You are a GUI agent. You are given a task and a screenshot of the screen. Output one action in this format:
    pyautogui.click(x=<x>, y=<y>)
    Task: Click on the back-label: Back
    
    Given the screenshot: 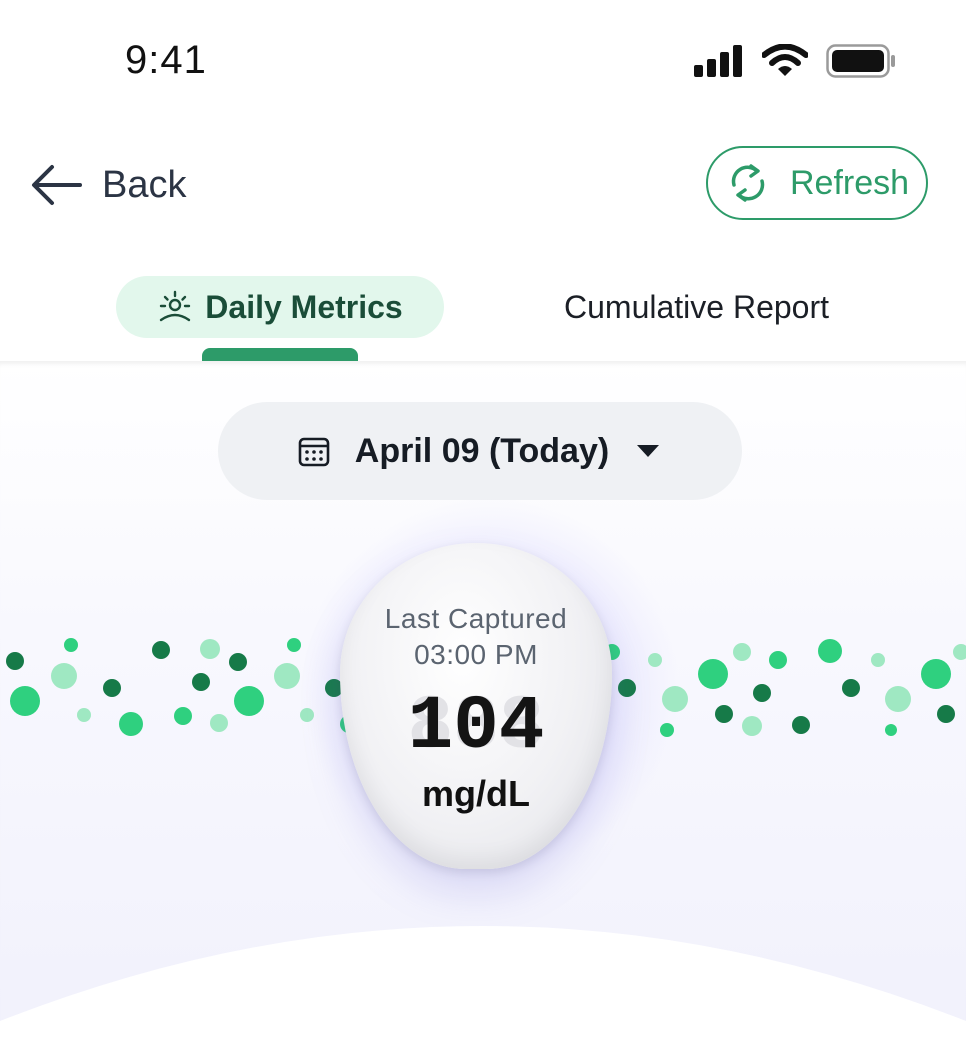 What is the action you would take?
    pyautogui.click(x=144, y=184)
    